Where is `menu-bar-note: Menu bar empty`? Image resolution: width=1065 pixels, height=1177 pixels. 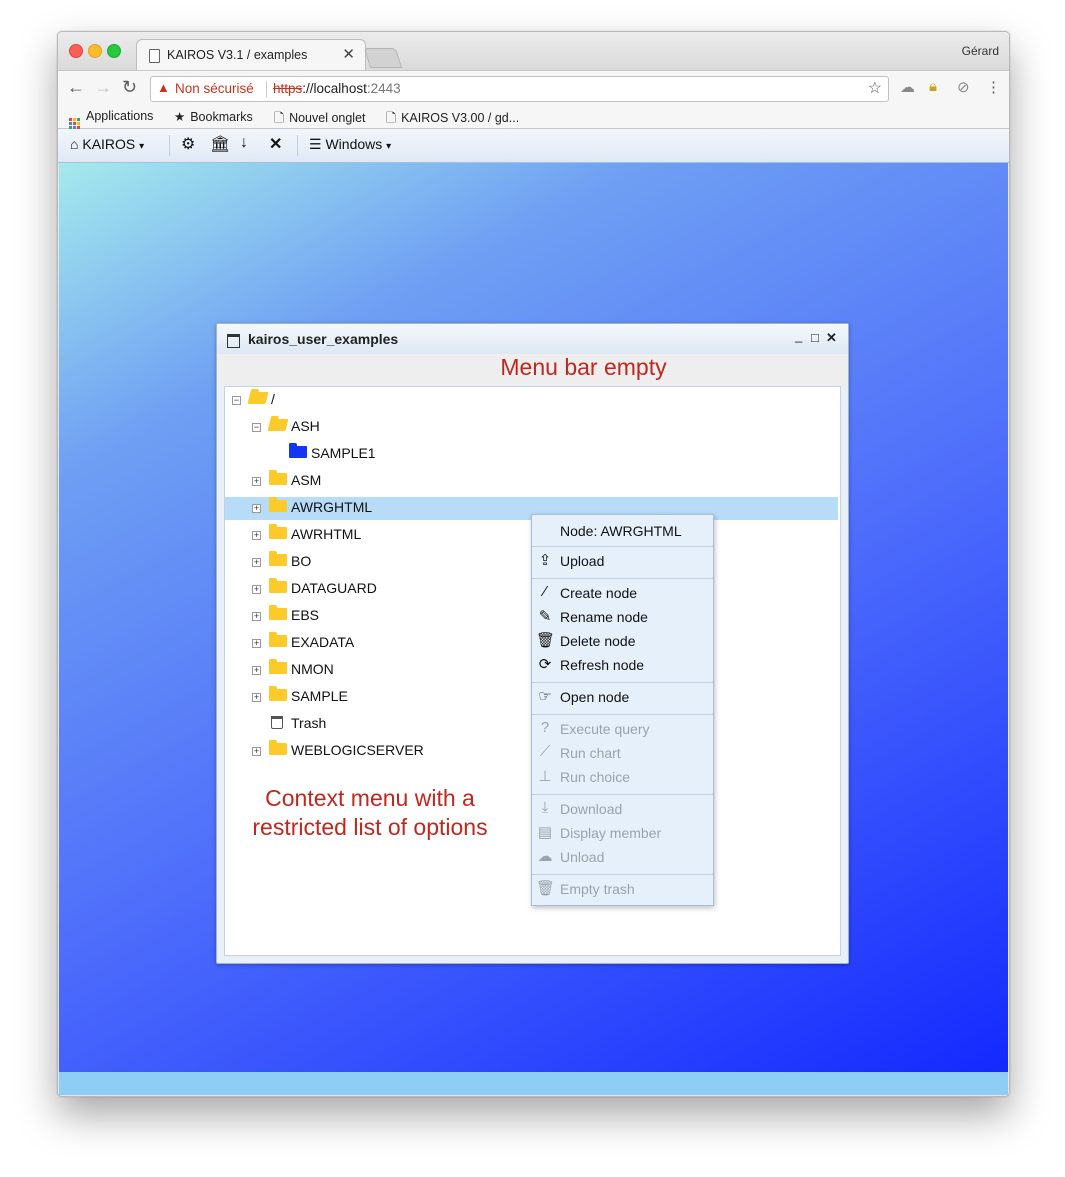 menu-bar-note: Menu bar empty is located at coordinates (583, 367).